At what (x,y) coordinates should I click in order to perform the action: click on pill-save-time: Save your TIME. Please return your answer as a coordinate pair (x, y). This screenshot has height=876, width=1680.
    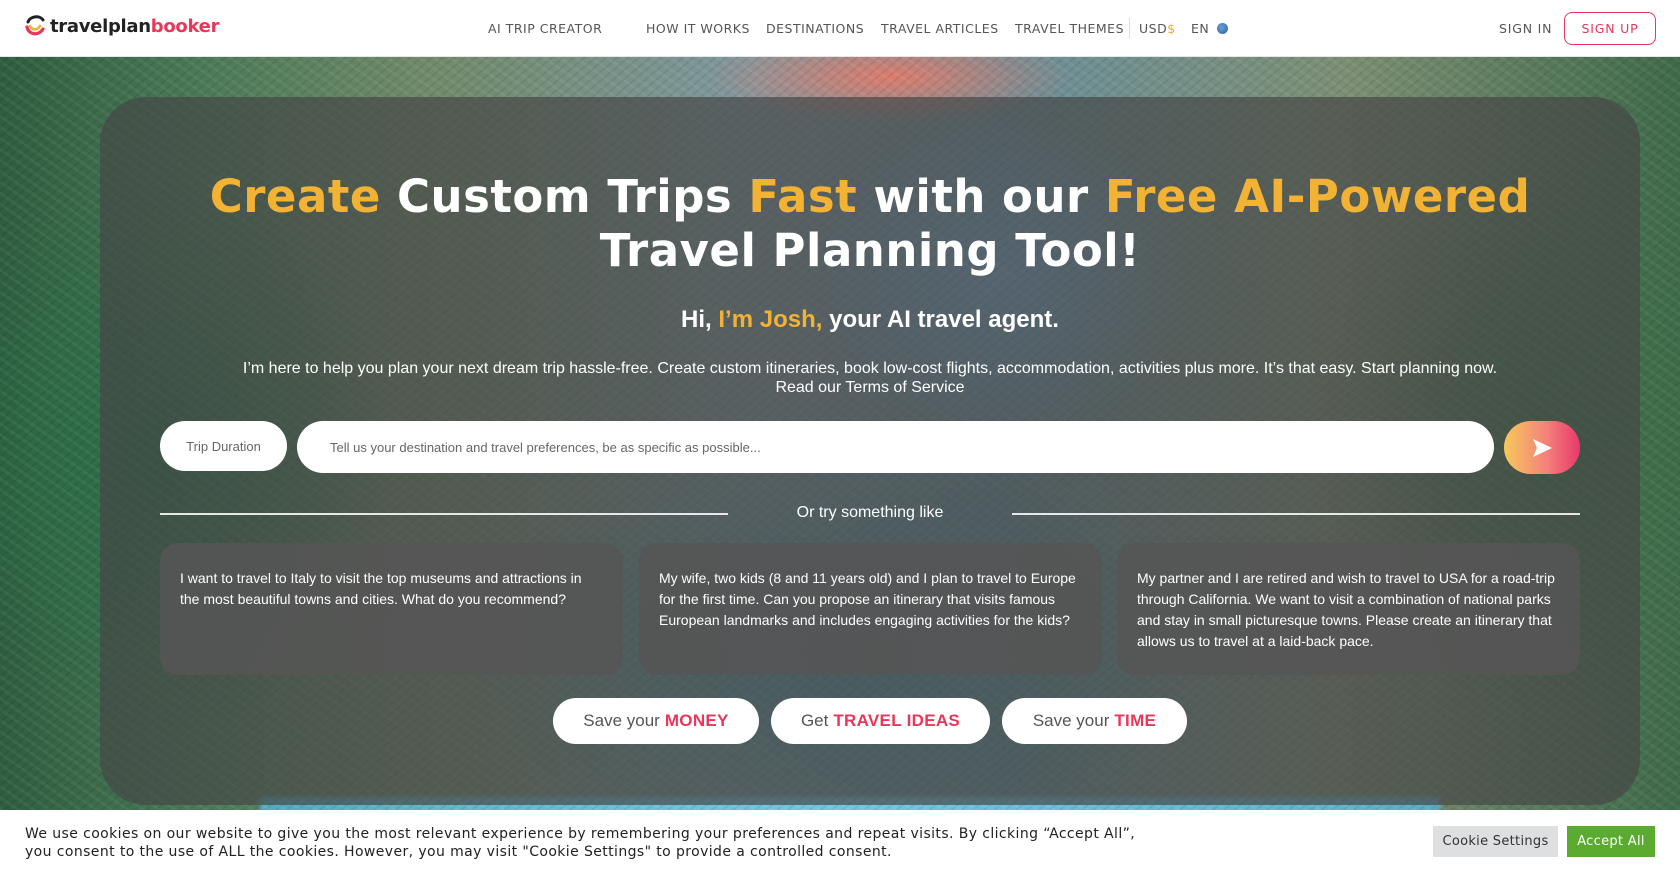
    Looking at the image, I should click on (1094, 721).